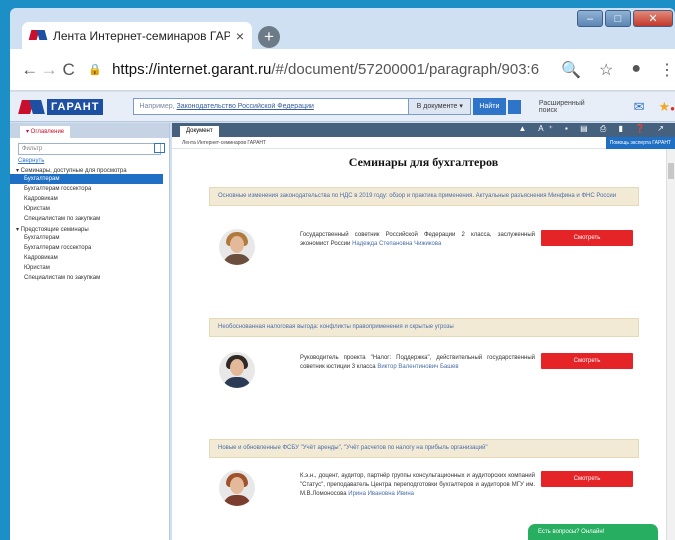 The height and width of the screenshot is (540, 675). What do you see at coordinates (636, 70) in the screenshot?
I see `profile-icon: ●` at bounding box center [636, 70].